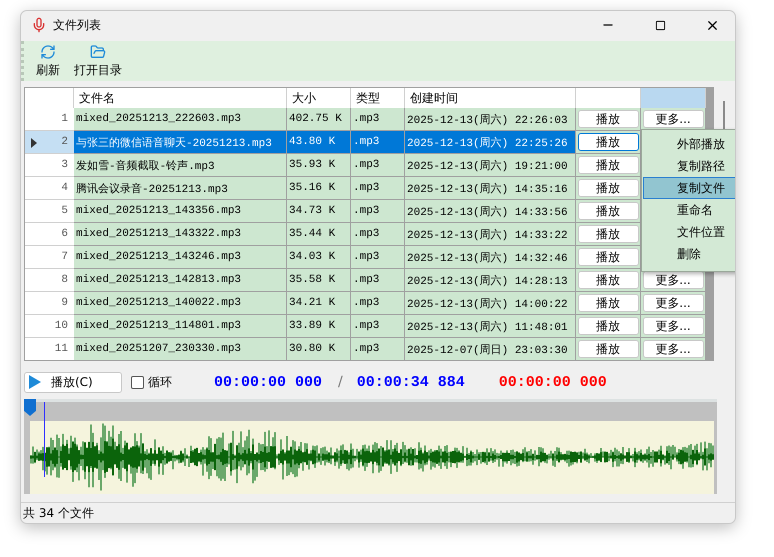  I want to click on menu-item: 删除, so click(689, 254).